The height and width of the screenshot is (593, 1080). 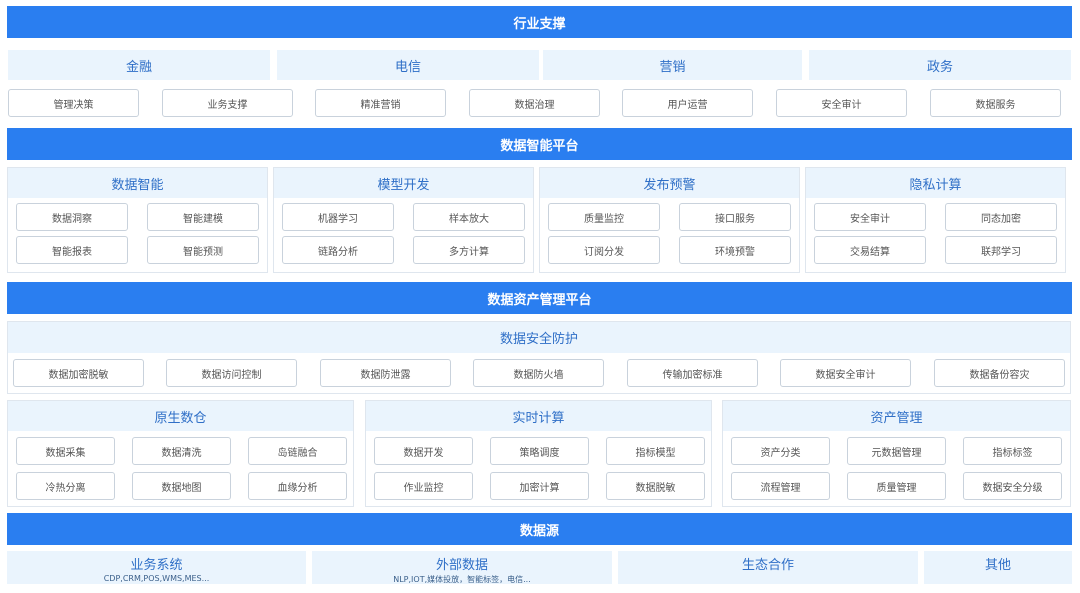 I want to click on group-item: 冷热分离, so click(x=65, y=486).